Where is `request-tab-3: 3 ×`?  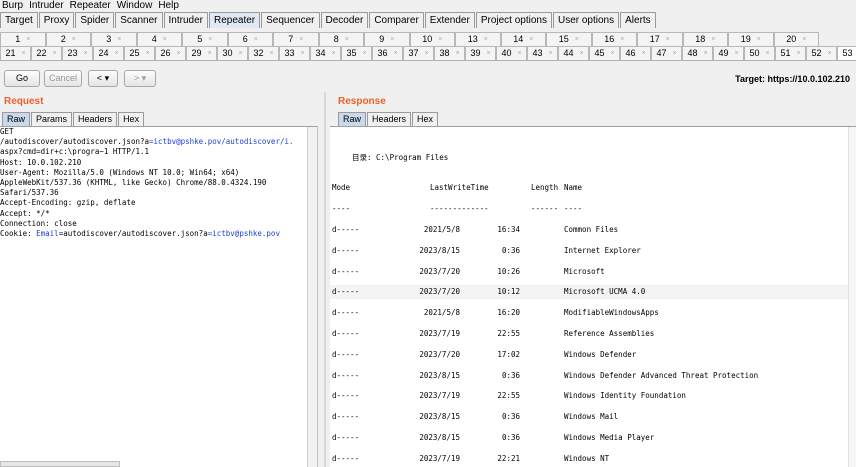 request-tab-3: 3 × is located at coordinates (114, 39).